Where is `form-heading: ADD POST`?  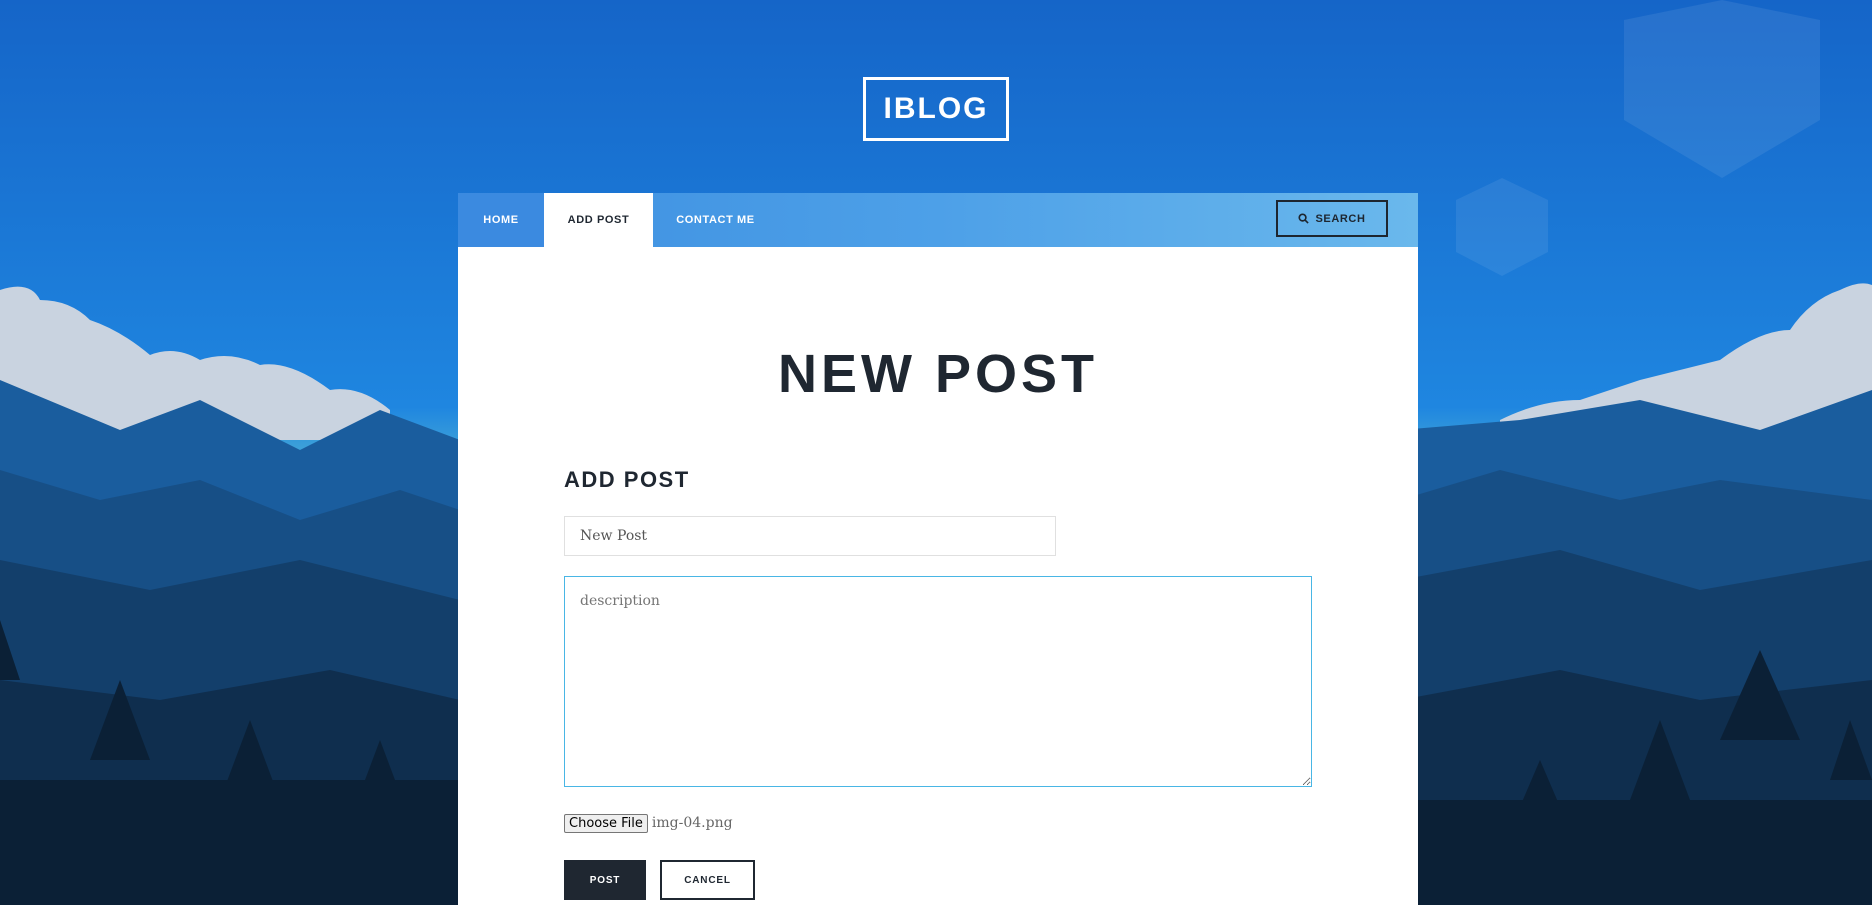
form-heading: ADD POST is located at coordinates (627, 479).